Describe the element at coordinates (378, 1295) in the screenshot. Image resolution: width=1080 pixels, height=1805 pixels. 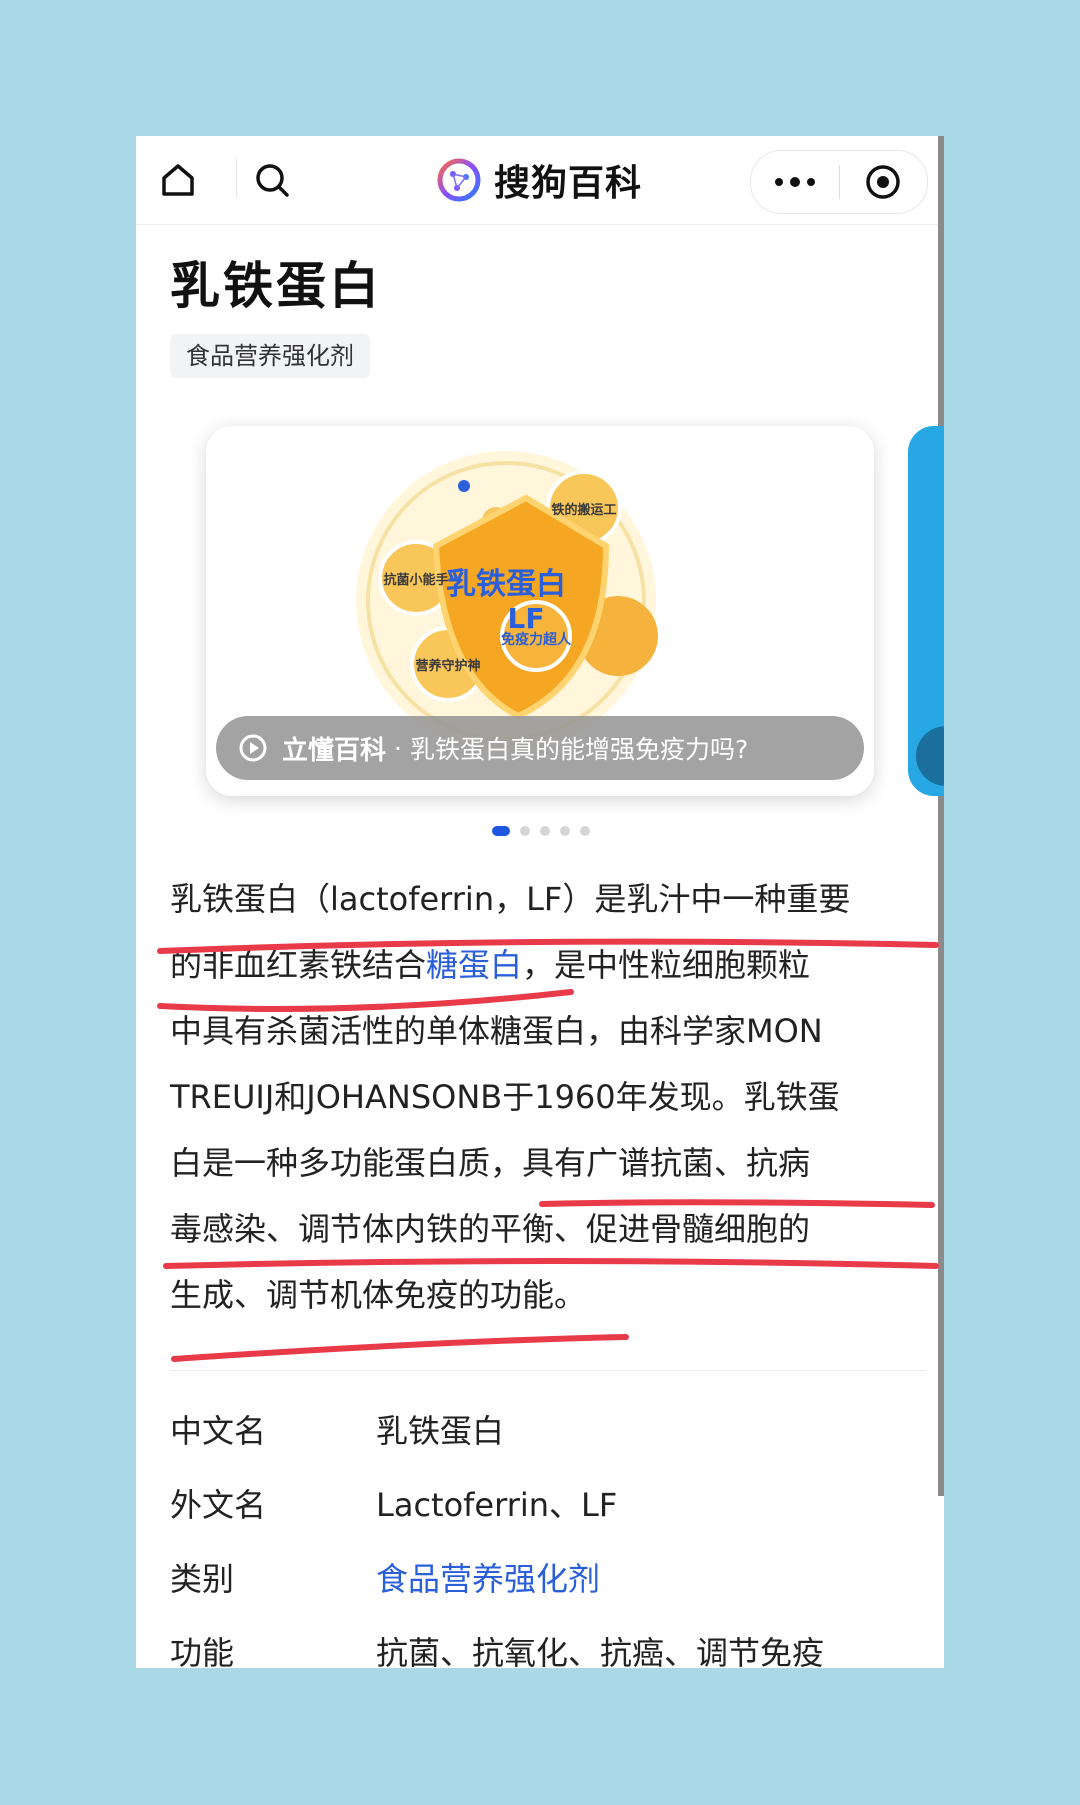
I see `summary-line: 生成、调节机体免疫的功能。` at that location.